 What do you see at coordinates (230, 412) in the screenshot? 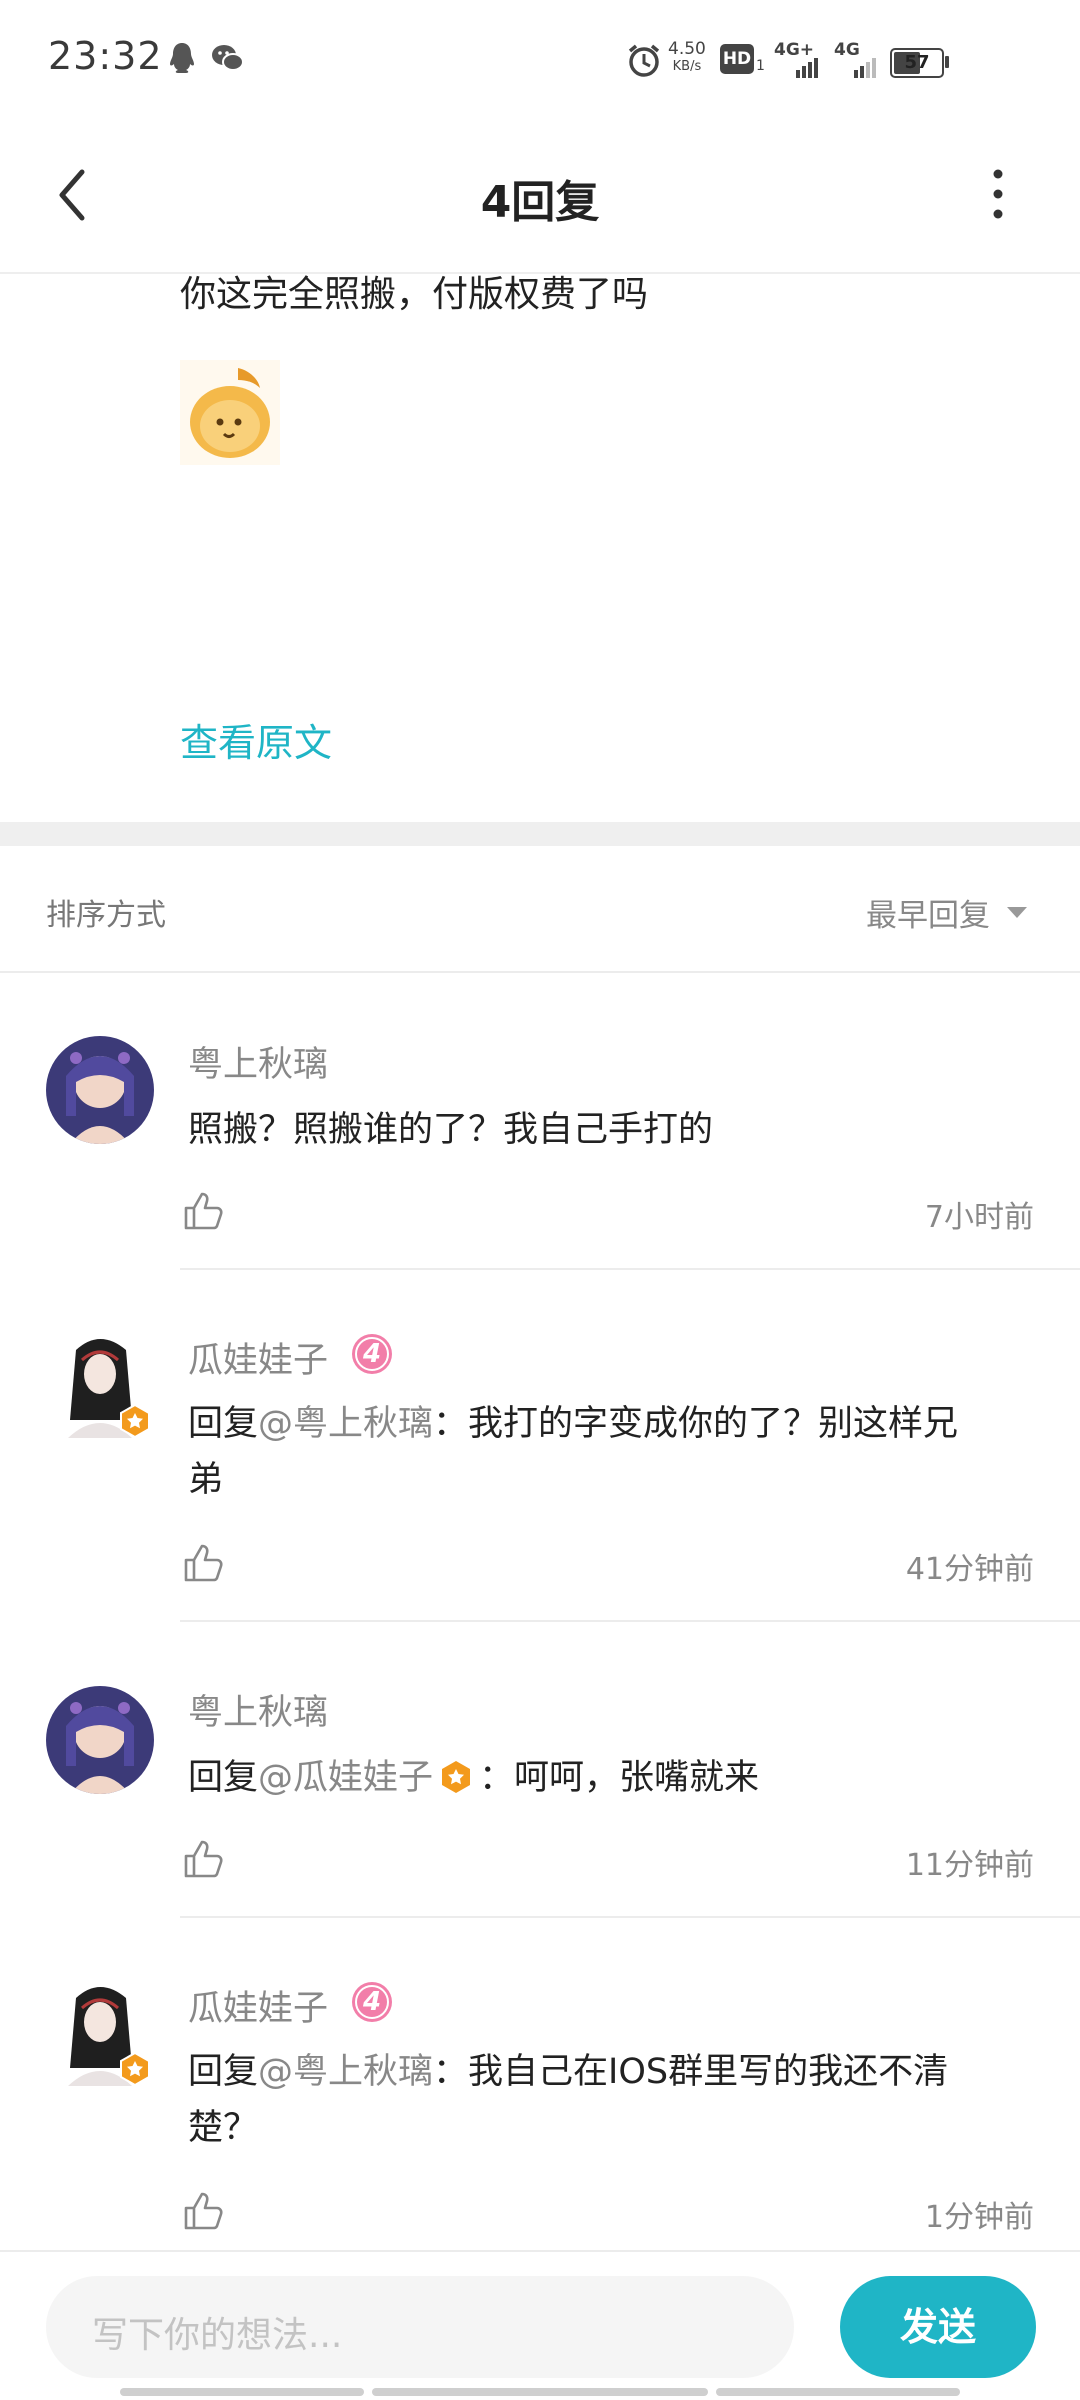
I see `sticker-image` at bounding box center [230, 412].